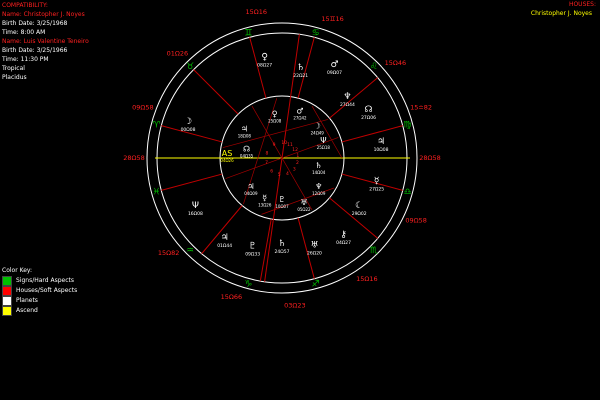  Describe the element at coordinates (359, 214) in the screenshot. I see `outer-planet-degree: 29Ω02` at that location.